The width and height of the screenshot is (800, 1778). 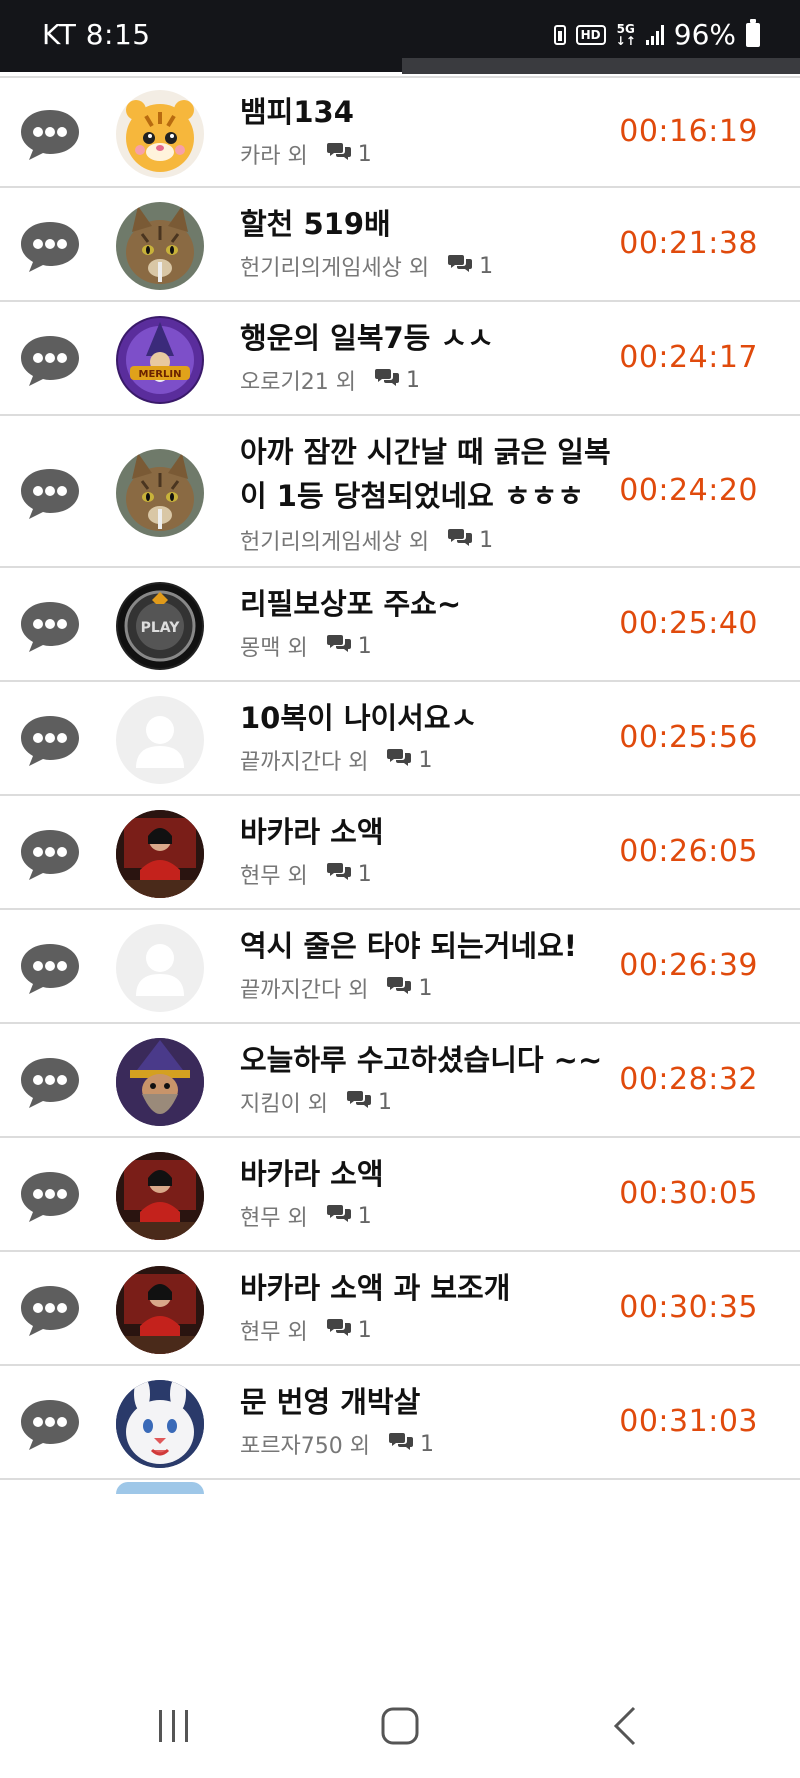 I want to click on battery-percent: 96%, so click(x=704, y=34).